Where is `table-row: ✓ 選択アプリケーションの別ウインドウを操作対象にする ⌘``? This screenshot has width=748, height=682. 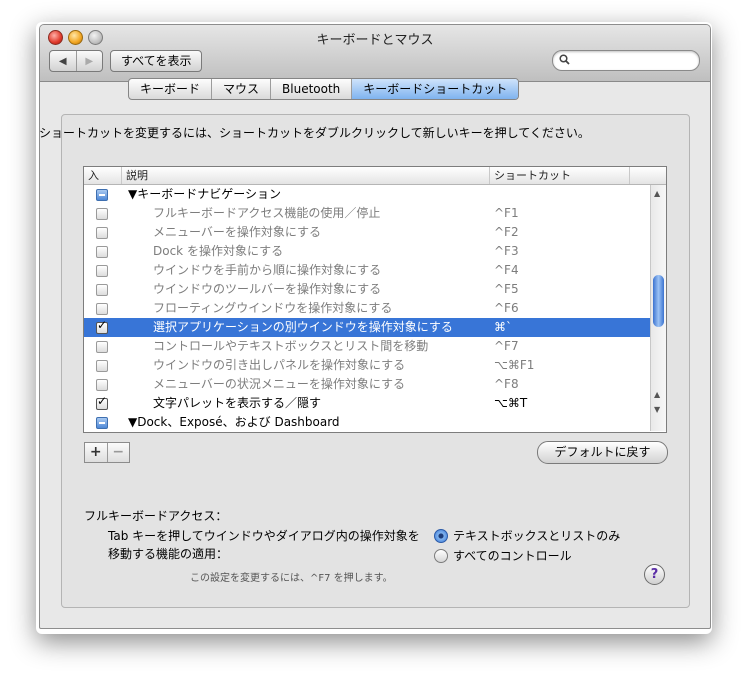
table-row: ✓ 選択アプリケーションの別ウインドウを操作対象にする ⌘` is located at coordinates (367, 327).